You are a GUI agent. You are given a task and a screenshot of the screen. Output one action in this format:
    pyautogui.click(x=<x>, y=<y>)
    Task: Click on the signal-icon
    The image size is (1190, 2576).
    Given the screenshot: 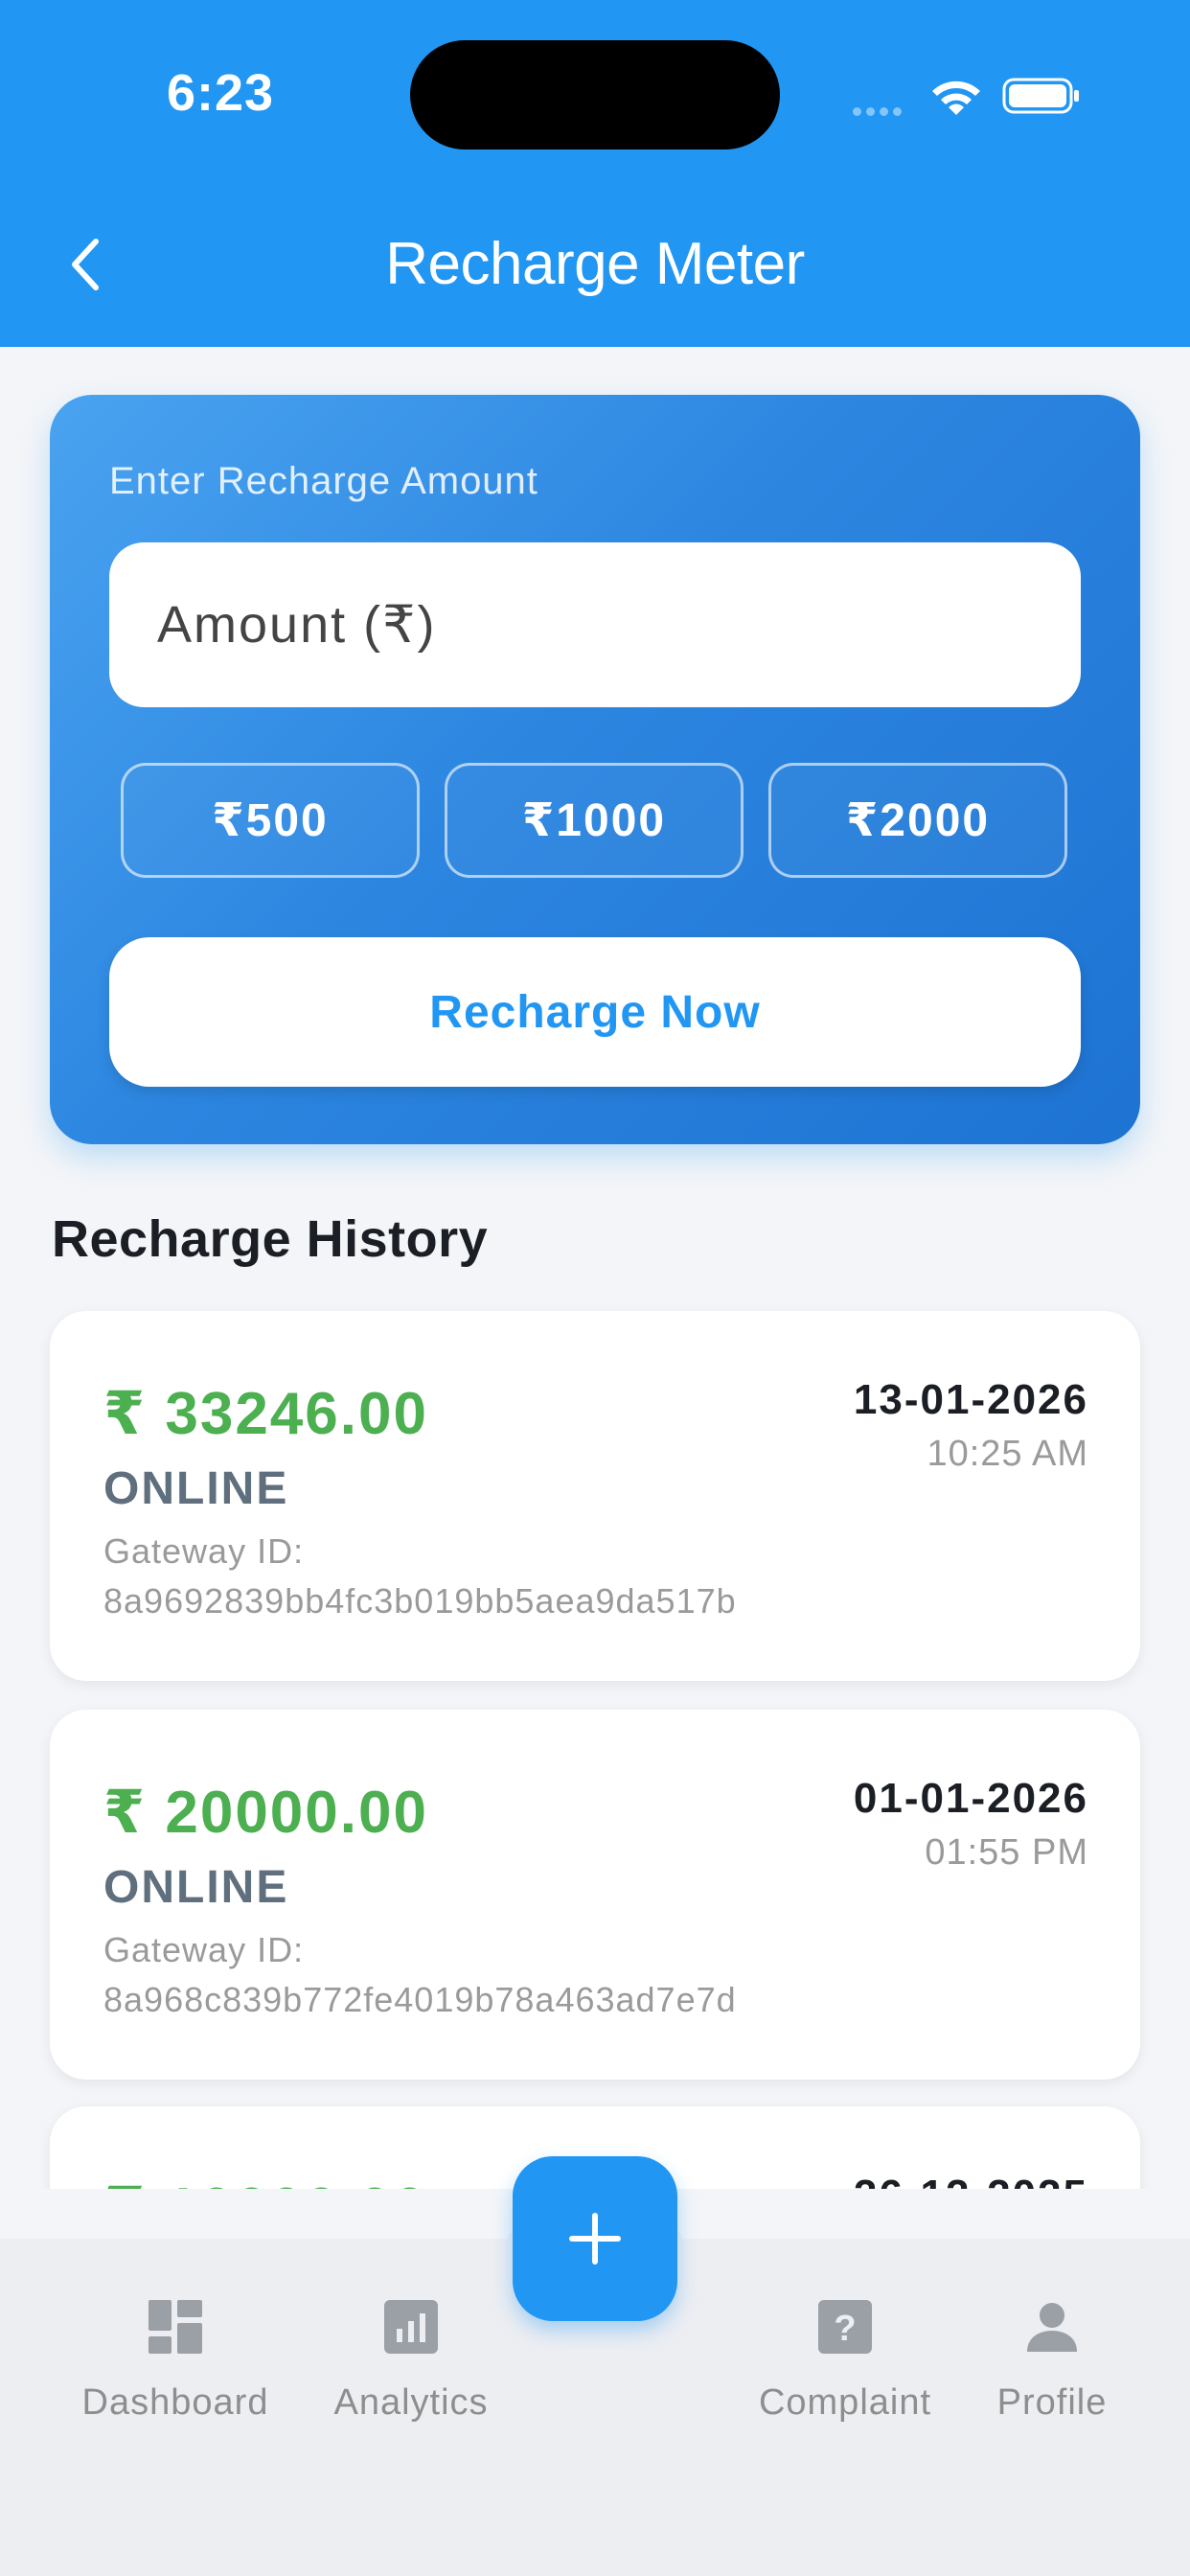 What is the action you would take?
    pyautogui.click(x=880, y=112)
    